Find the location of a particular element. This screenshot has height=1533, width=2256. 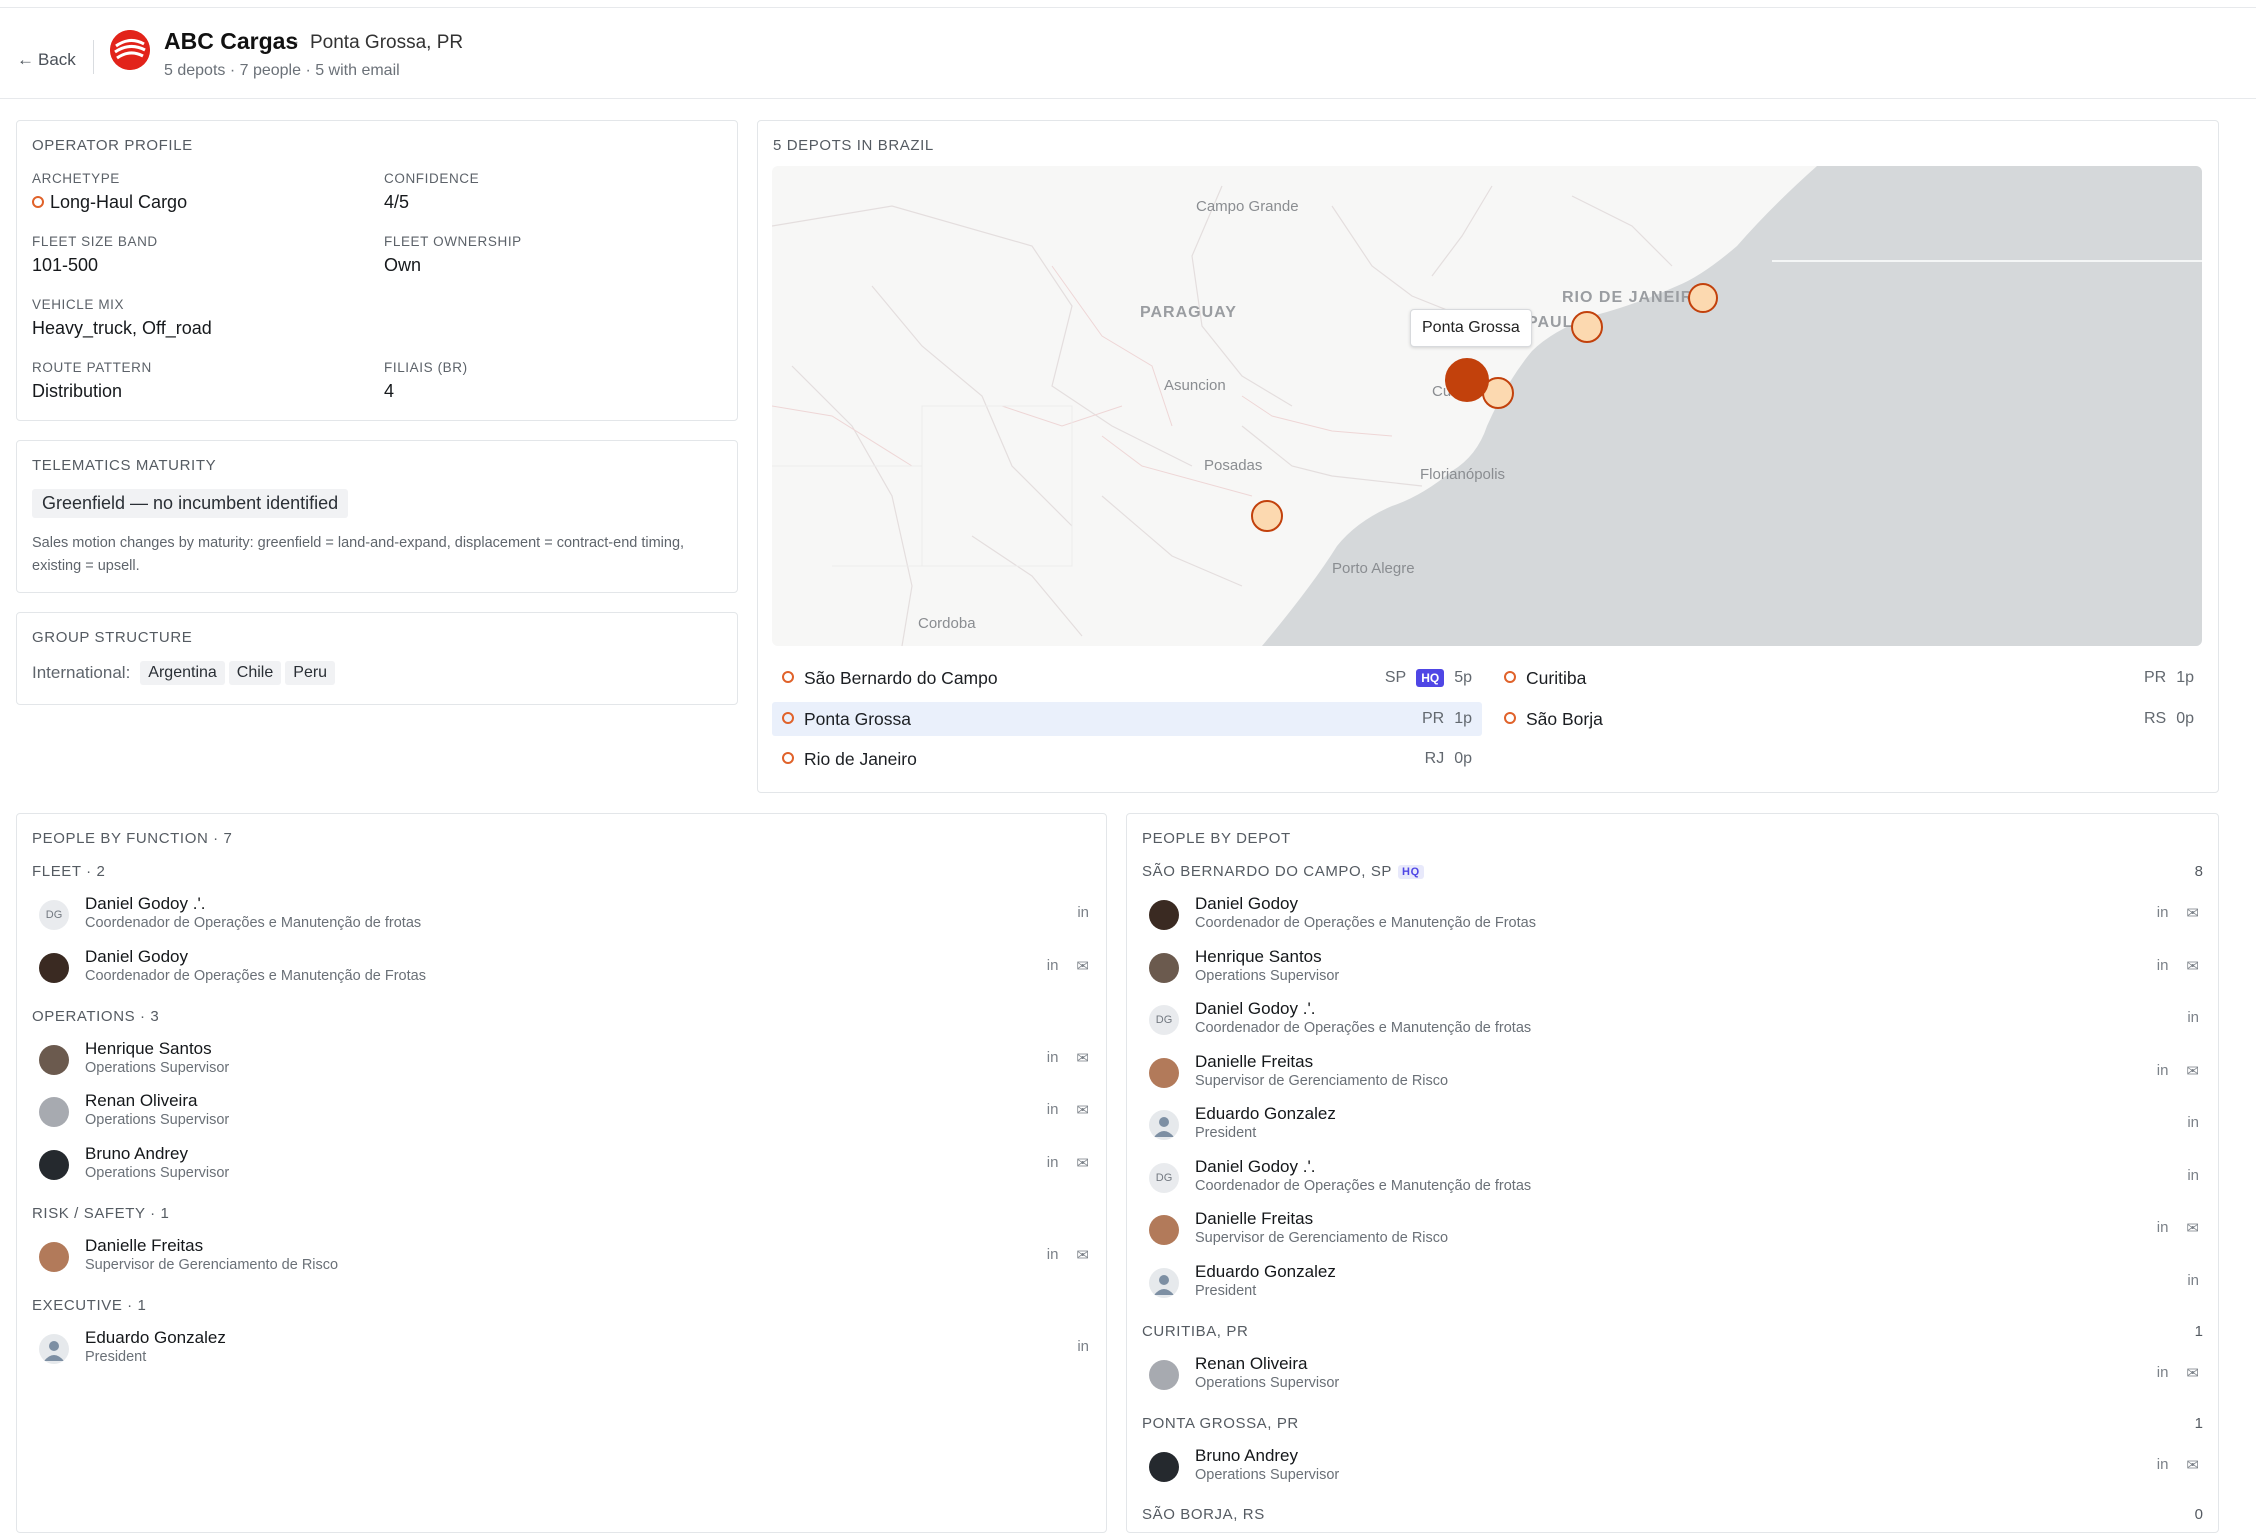

depot-pin-sao-borja is located at coordinates (1267, 516).